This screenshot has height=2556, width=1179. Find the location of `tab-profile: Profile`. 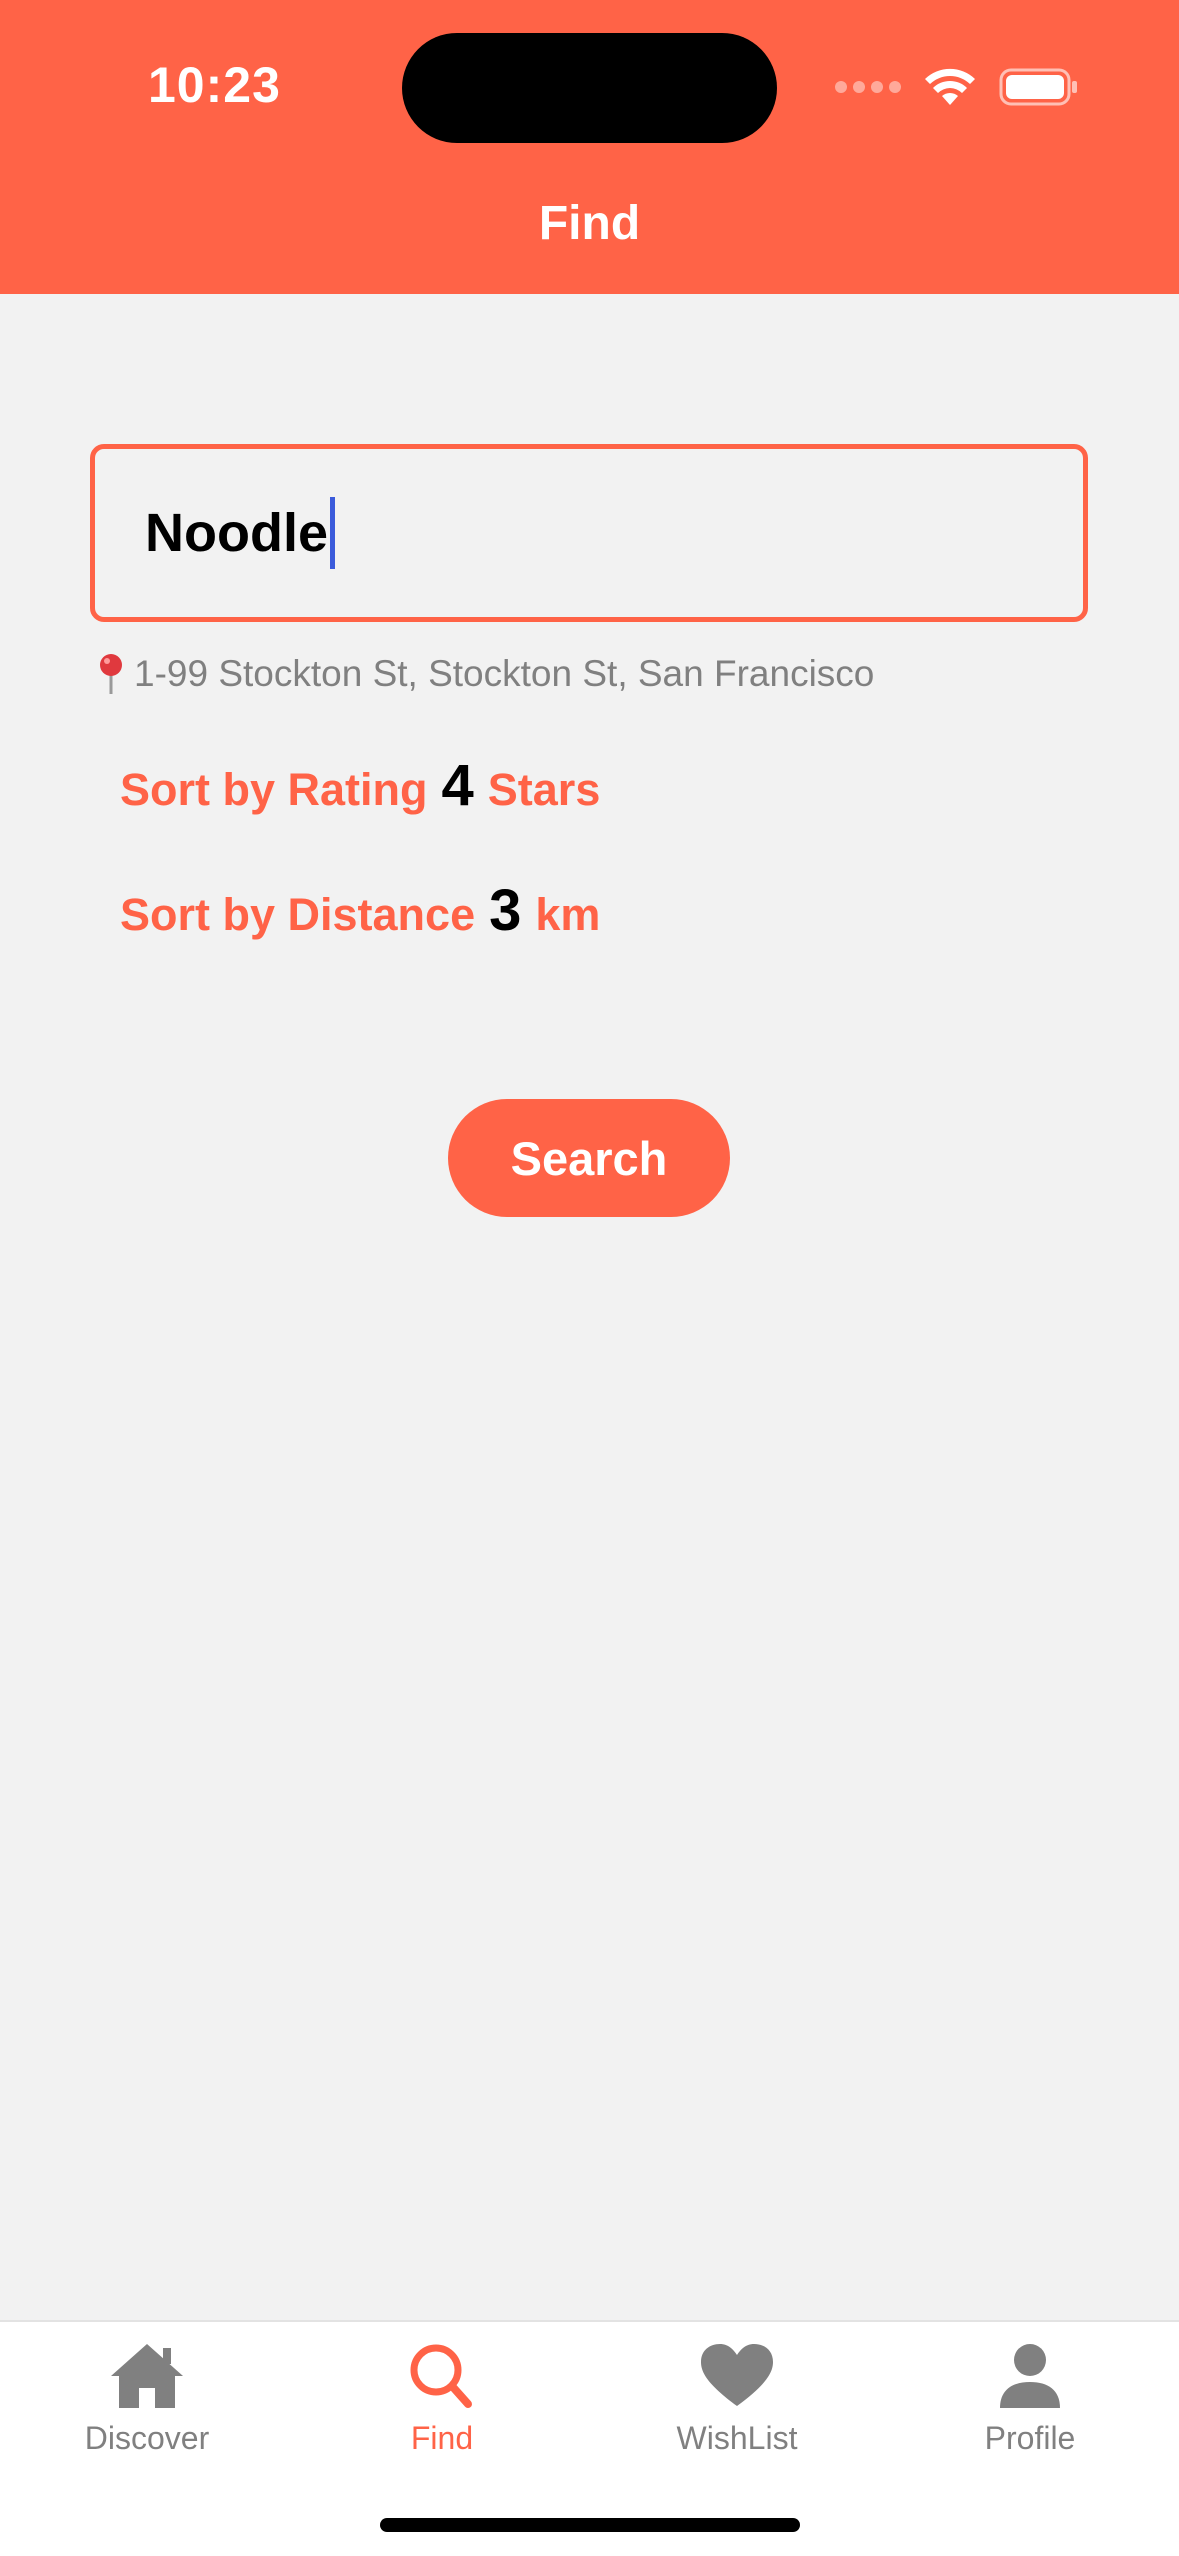

tab-profile: Profile is located at coordinates (1030, 2398).